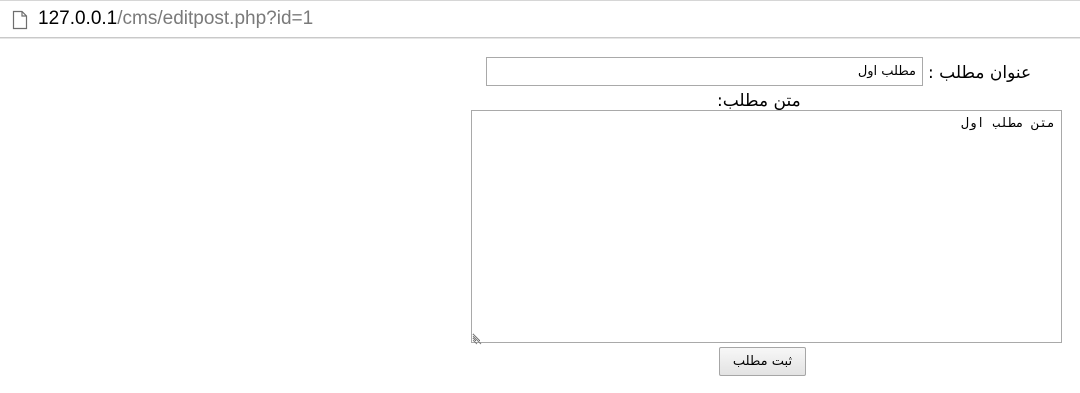  I want to click on browser-address-bar: 127.0.0.1/cms/editpost.php?id=1, so click(540, 19).